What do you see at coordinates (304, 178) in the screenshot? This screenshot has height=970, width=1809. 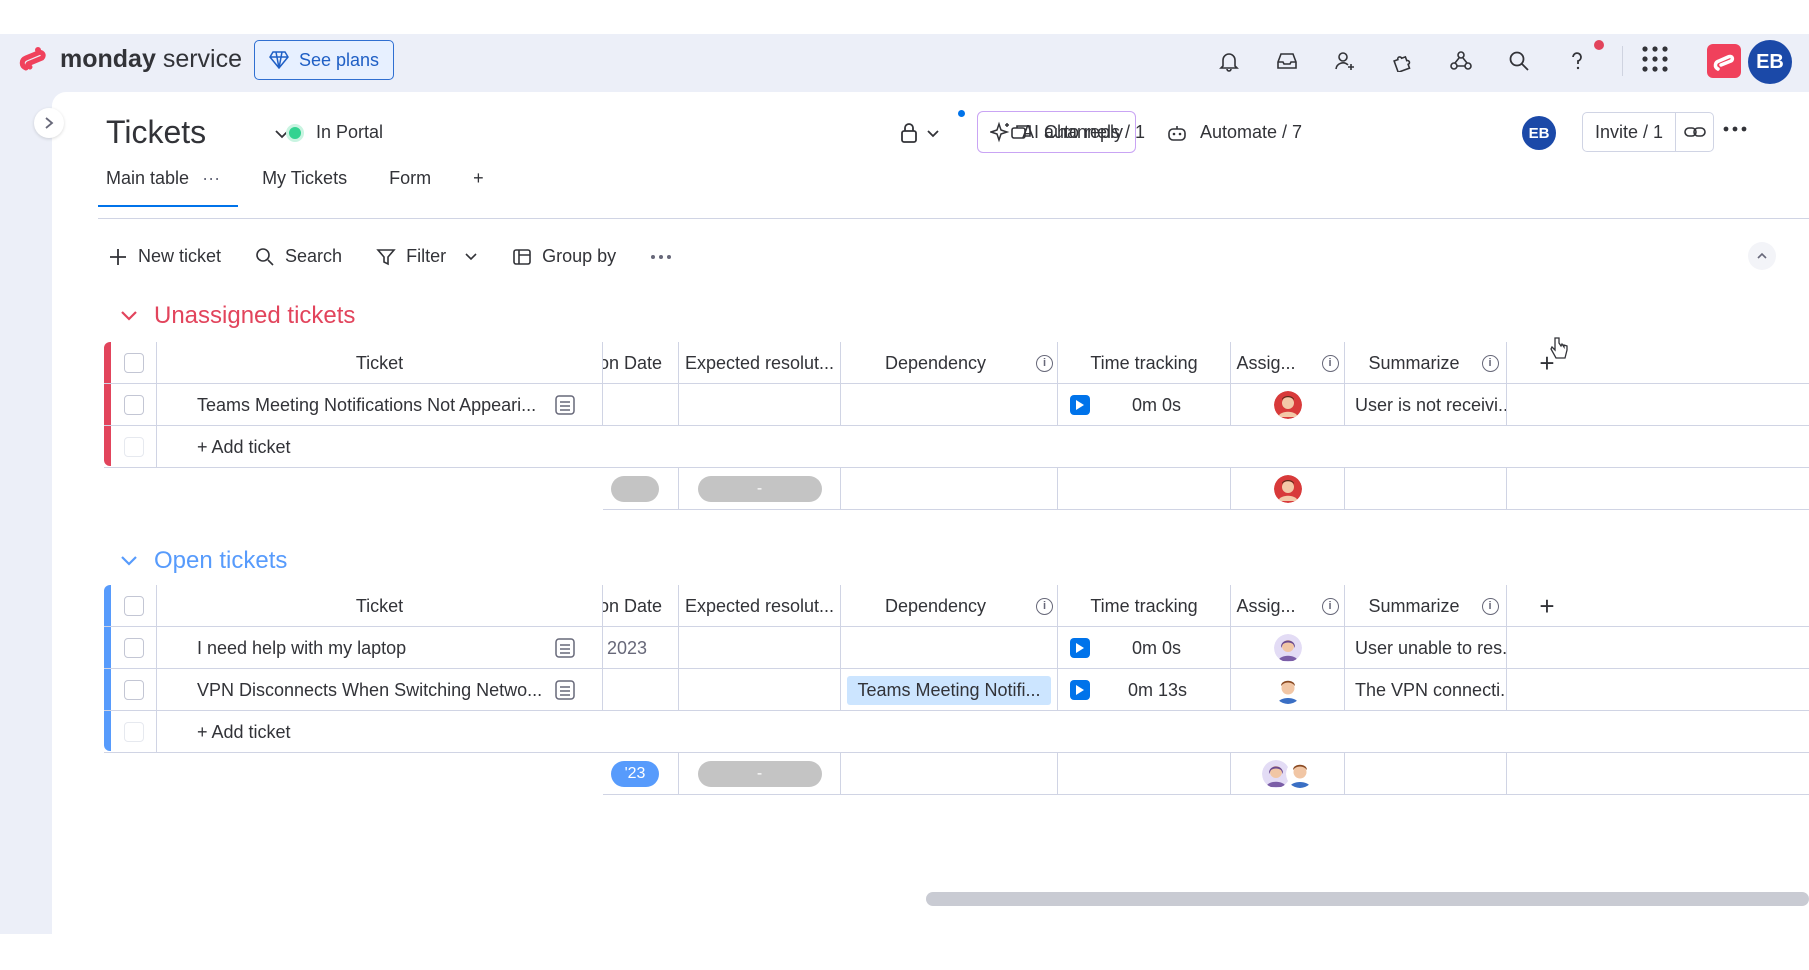 I see `tab-my-tickets: My Tickets` at bounding box center [304, 178].